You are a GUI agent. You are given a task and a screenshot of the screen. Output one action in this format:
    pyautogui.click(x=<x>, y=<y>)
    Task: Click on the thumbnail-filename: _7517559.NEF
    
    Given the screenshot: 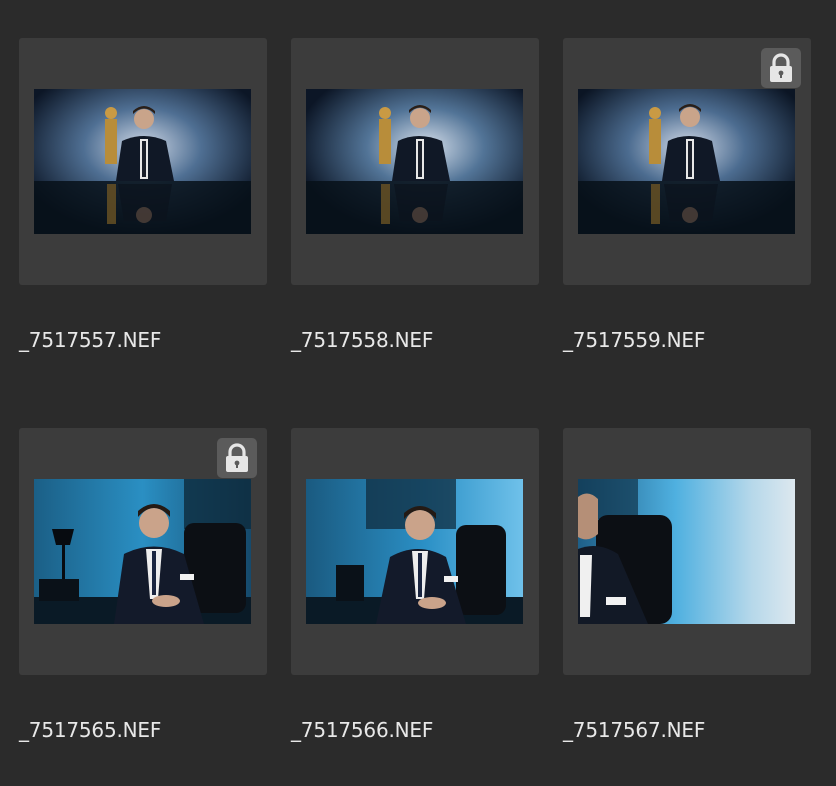 What is the action you would take?
    pyautogui.click(x=634, y=340)
    